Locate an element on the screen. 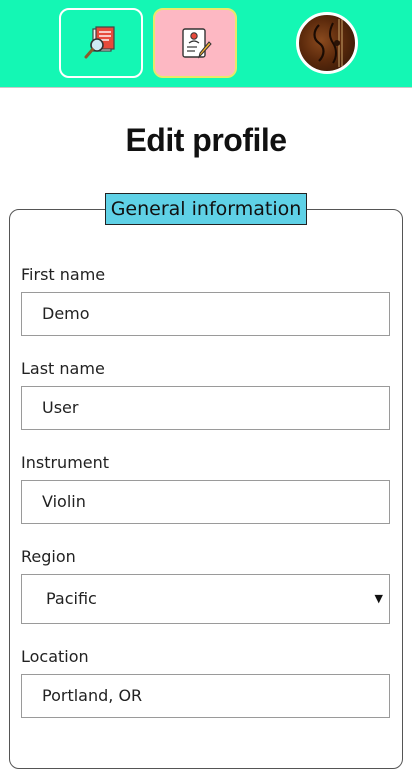  region-label: Region is located at coordinates (48, 556).